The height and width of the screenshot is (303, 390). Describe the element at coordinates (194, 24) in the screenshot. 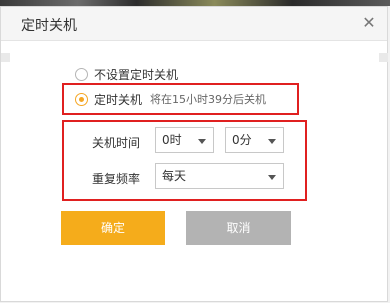

I see `title-bar: 定时关机 ✕` at that location.